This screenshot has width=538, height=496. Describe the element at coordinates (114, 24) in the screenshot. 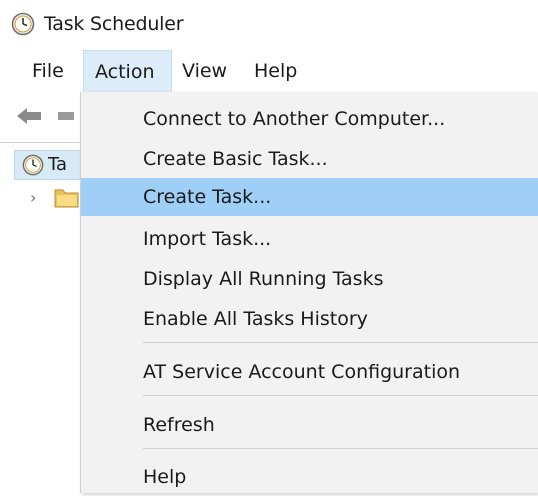

I see `window-title: Task Scheduler` at that location.